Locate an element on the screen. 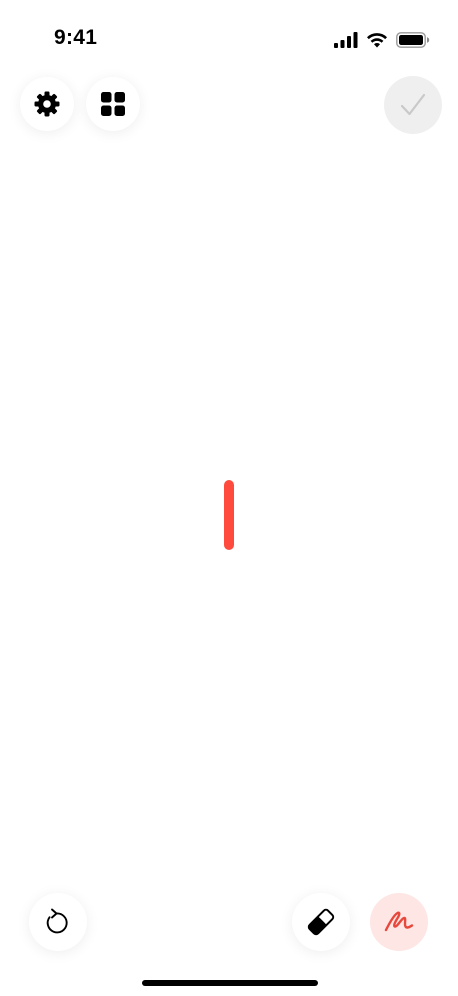 The height and width of the screenshot is (996, 458). grid-view-button is located at coordinates (113, 104).